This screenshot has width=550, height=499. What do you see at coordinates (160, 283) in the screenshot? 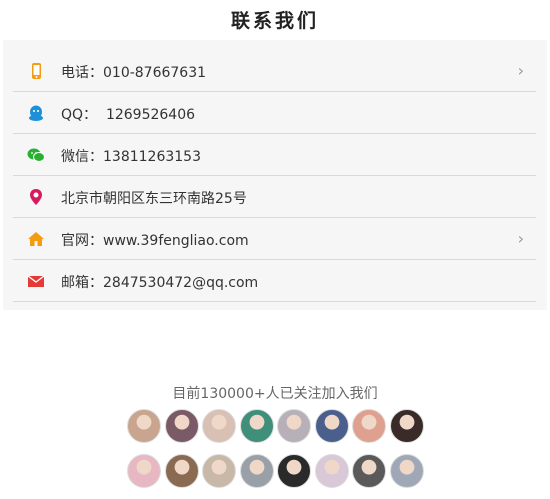
I see `contact-email-text: 邮箱：2847530472@qq.com` at bounding box center [160, 283].